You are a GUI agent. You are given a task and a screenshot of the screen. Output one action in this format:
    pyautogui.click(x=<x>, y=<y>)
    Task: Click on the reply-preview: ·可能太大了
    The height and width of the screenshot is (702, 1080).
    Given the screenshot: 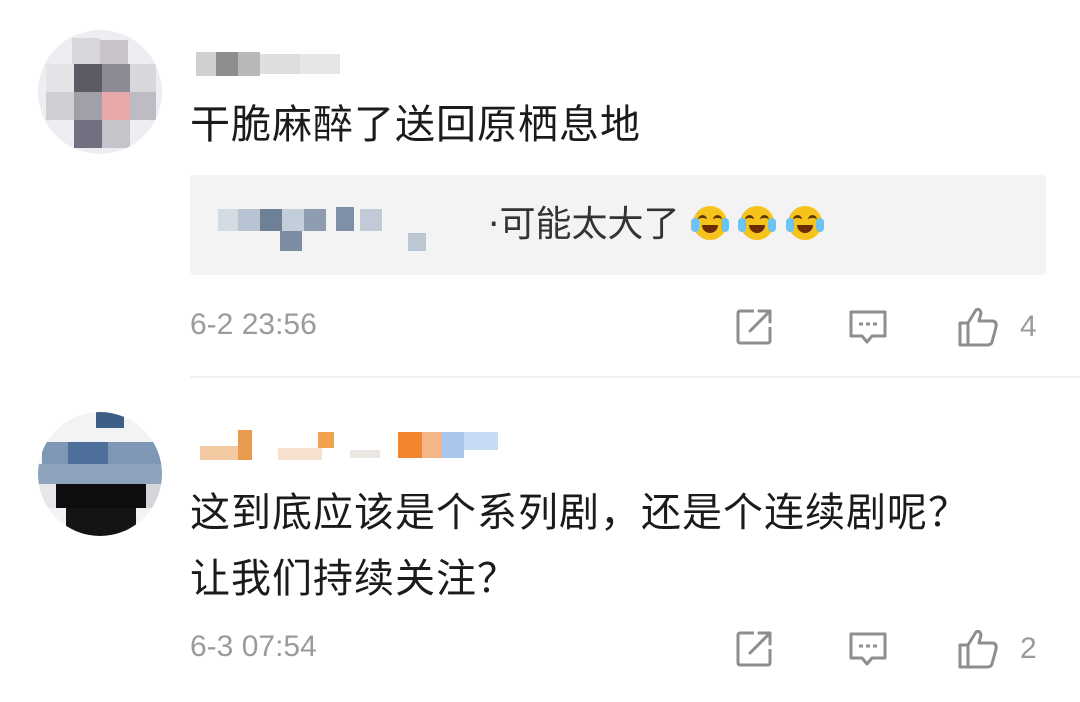 What is the action you would take?
    pyautogui.click(x=618, y=225)
    